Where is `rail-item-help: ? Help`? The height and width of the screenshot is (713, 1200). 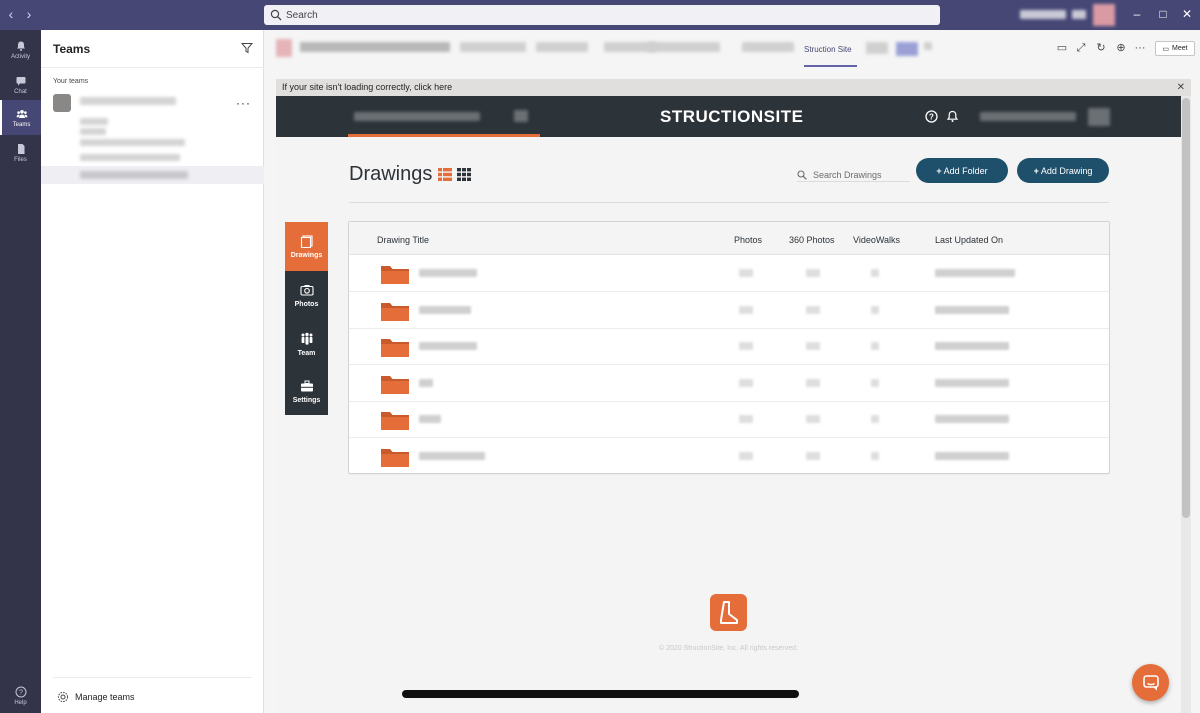
rail-item-help: ? Help is located at coordinates (20, 696).